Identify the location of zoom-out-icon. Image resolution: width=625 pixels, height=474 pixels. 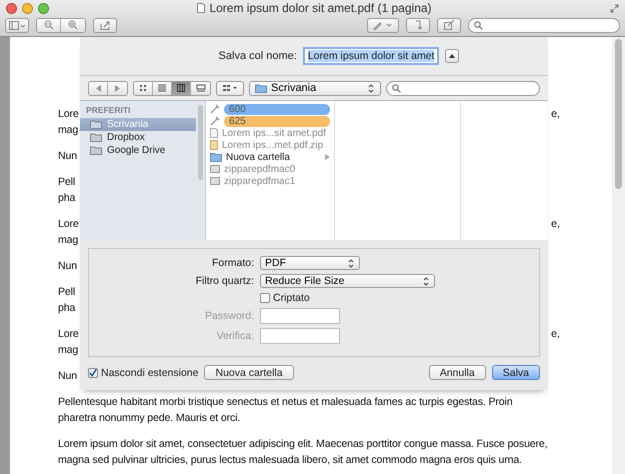
(49, 25).